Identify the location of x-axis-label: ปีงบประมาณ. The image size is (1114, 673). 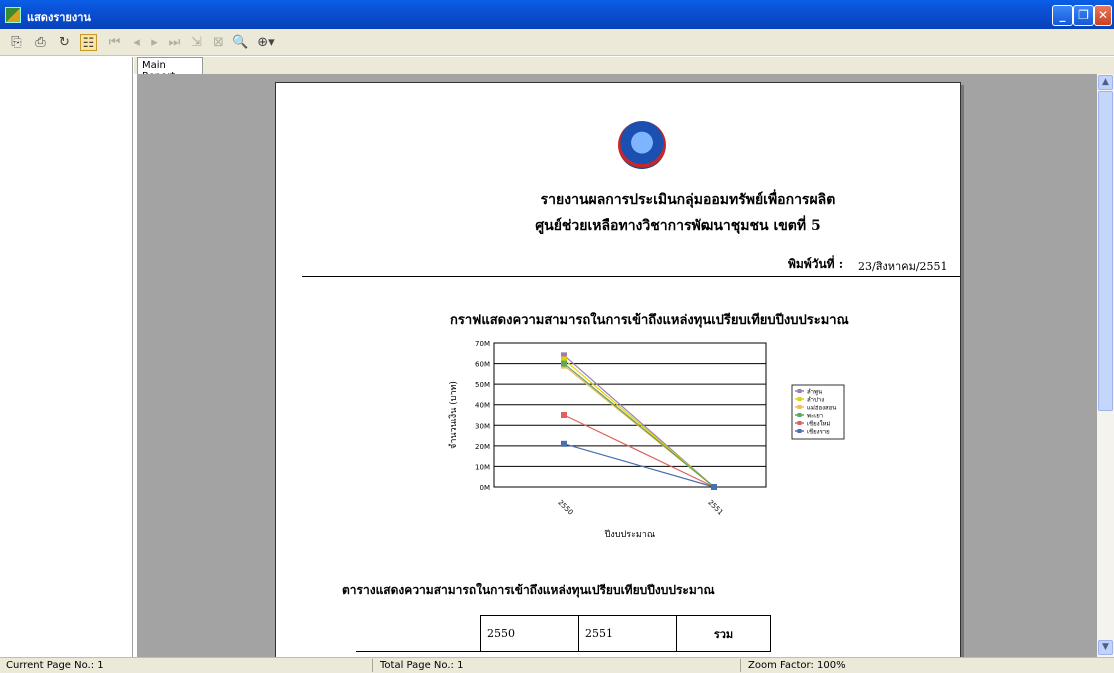
(630, 534).